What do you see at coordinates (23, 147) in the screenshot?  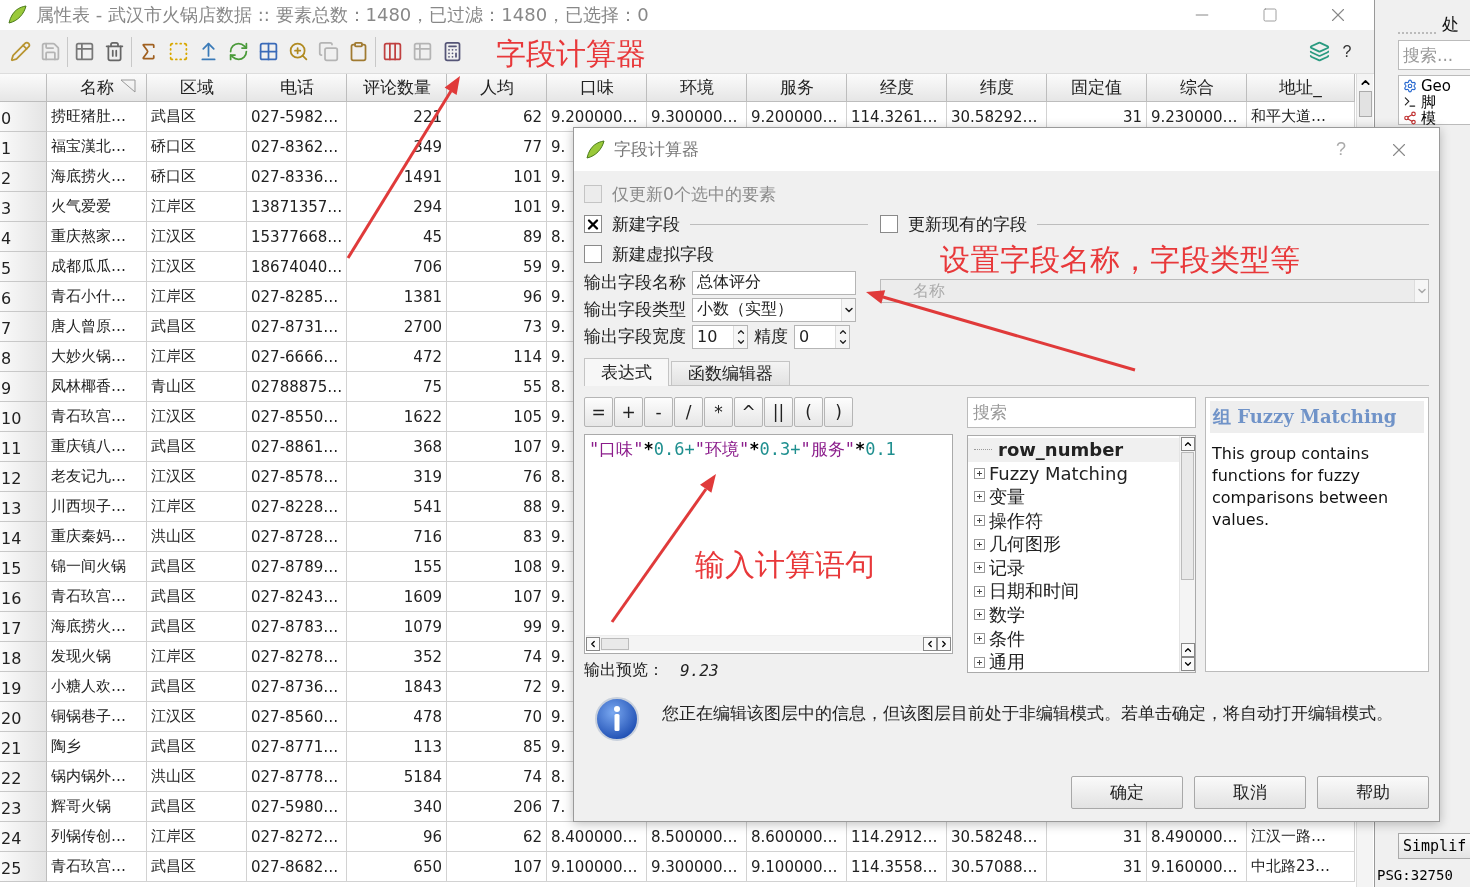 I see `row-number: 1` at bounding box center [23, 147].